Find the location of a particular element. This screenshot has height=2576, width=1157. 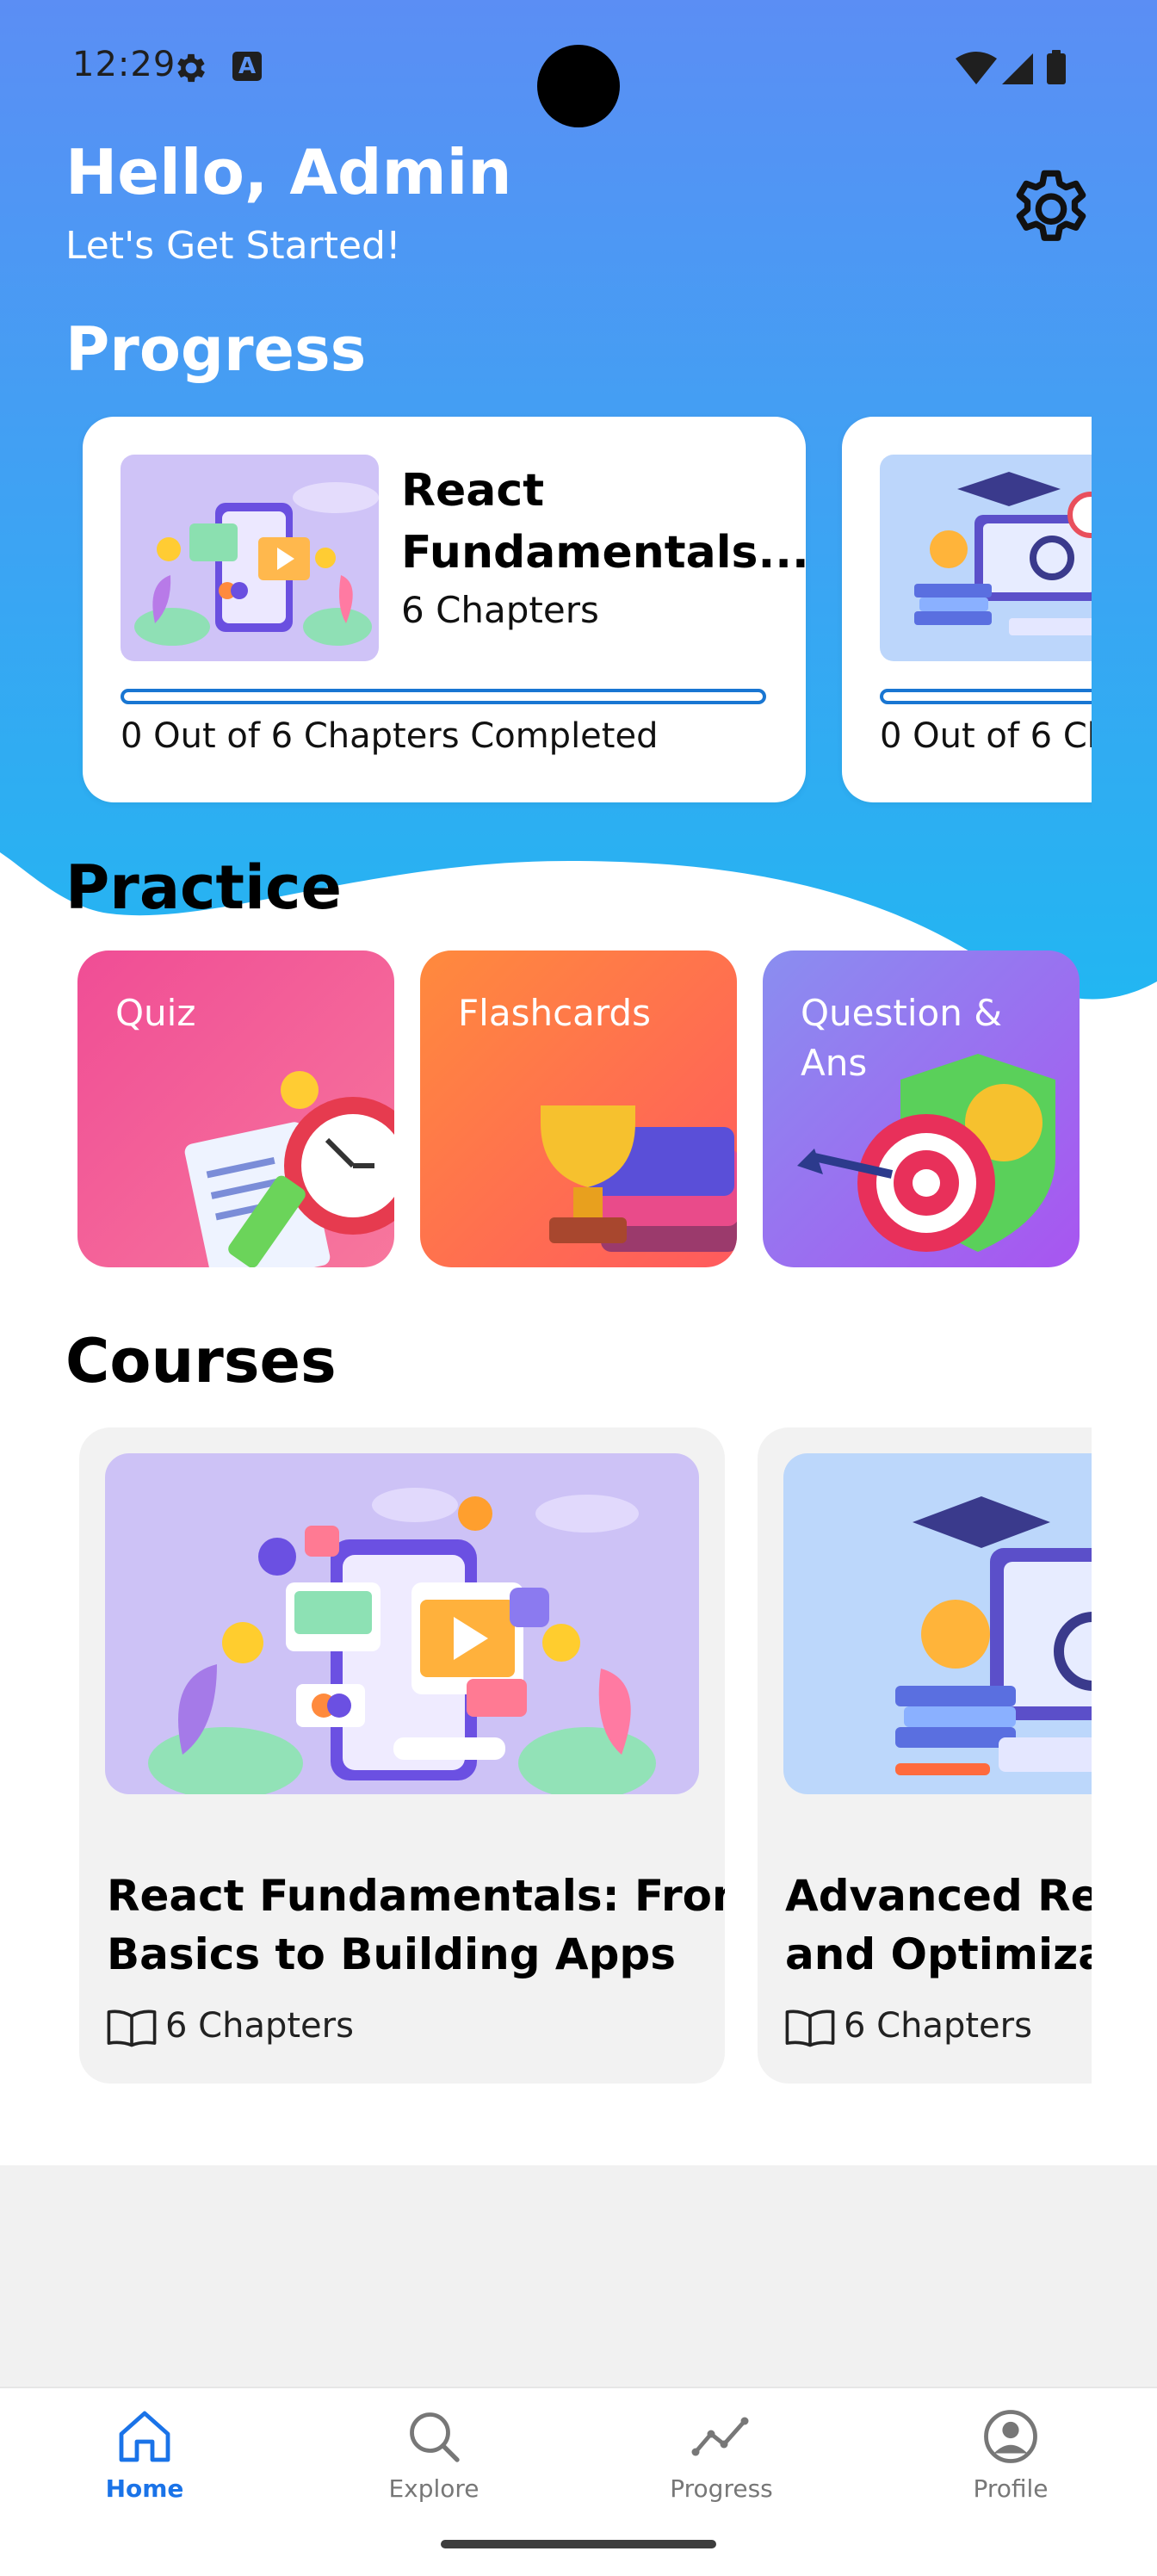

gesture-home-indicator is located at coordinates (579, 2544).